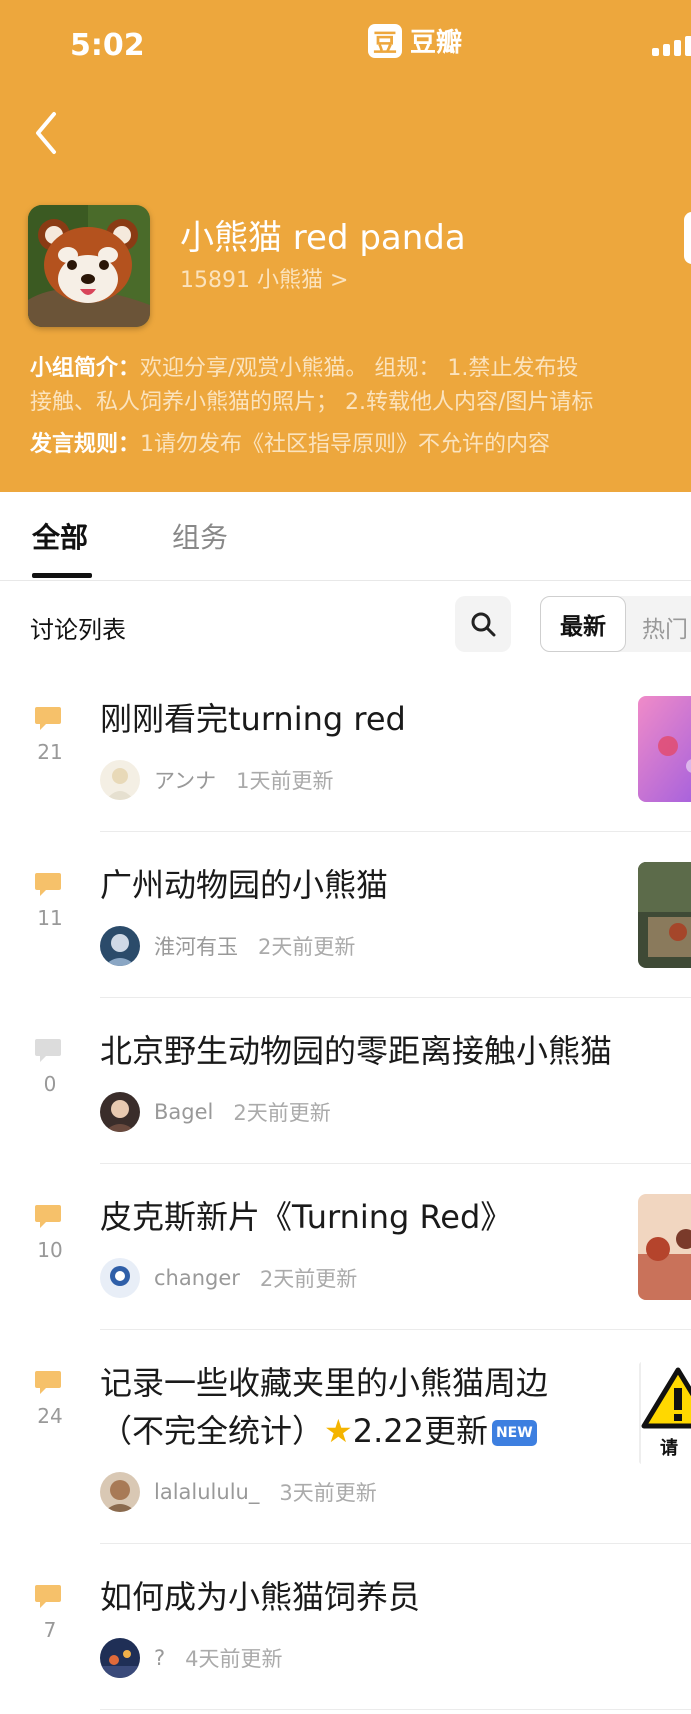 Image resolution: width=691 pixels, height=1714 pixels. What do you see at coordinates (60, 536) in the screenshot?
I see `tab-all: 全部` at bounding box center [60, 536].